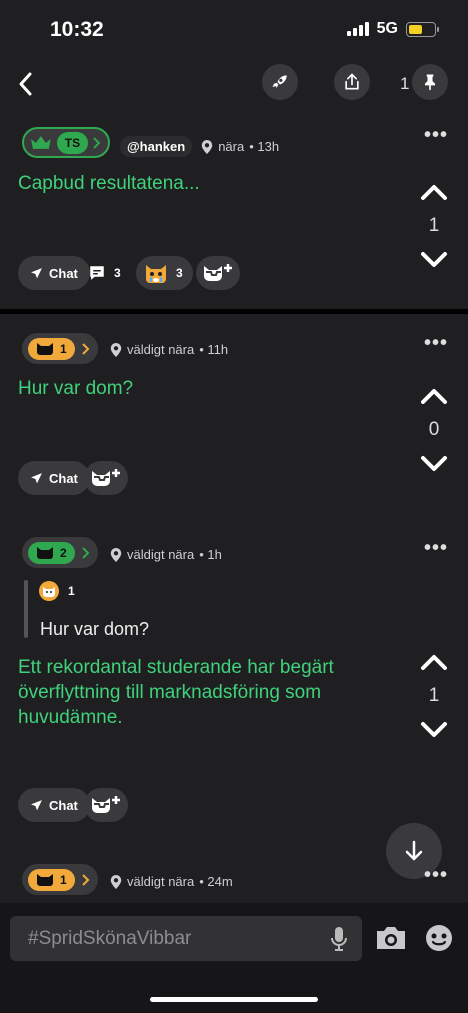 The height and width of the screenshot is (1013, 468). I want to click on boost-button, so click(280, 82).